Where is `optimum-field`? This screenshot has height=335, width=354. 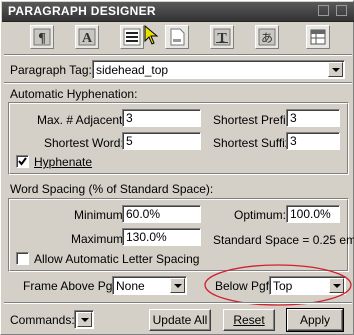 optimum-field is located at coordinates (313, 214).